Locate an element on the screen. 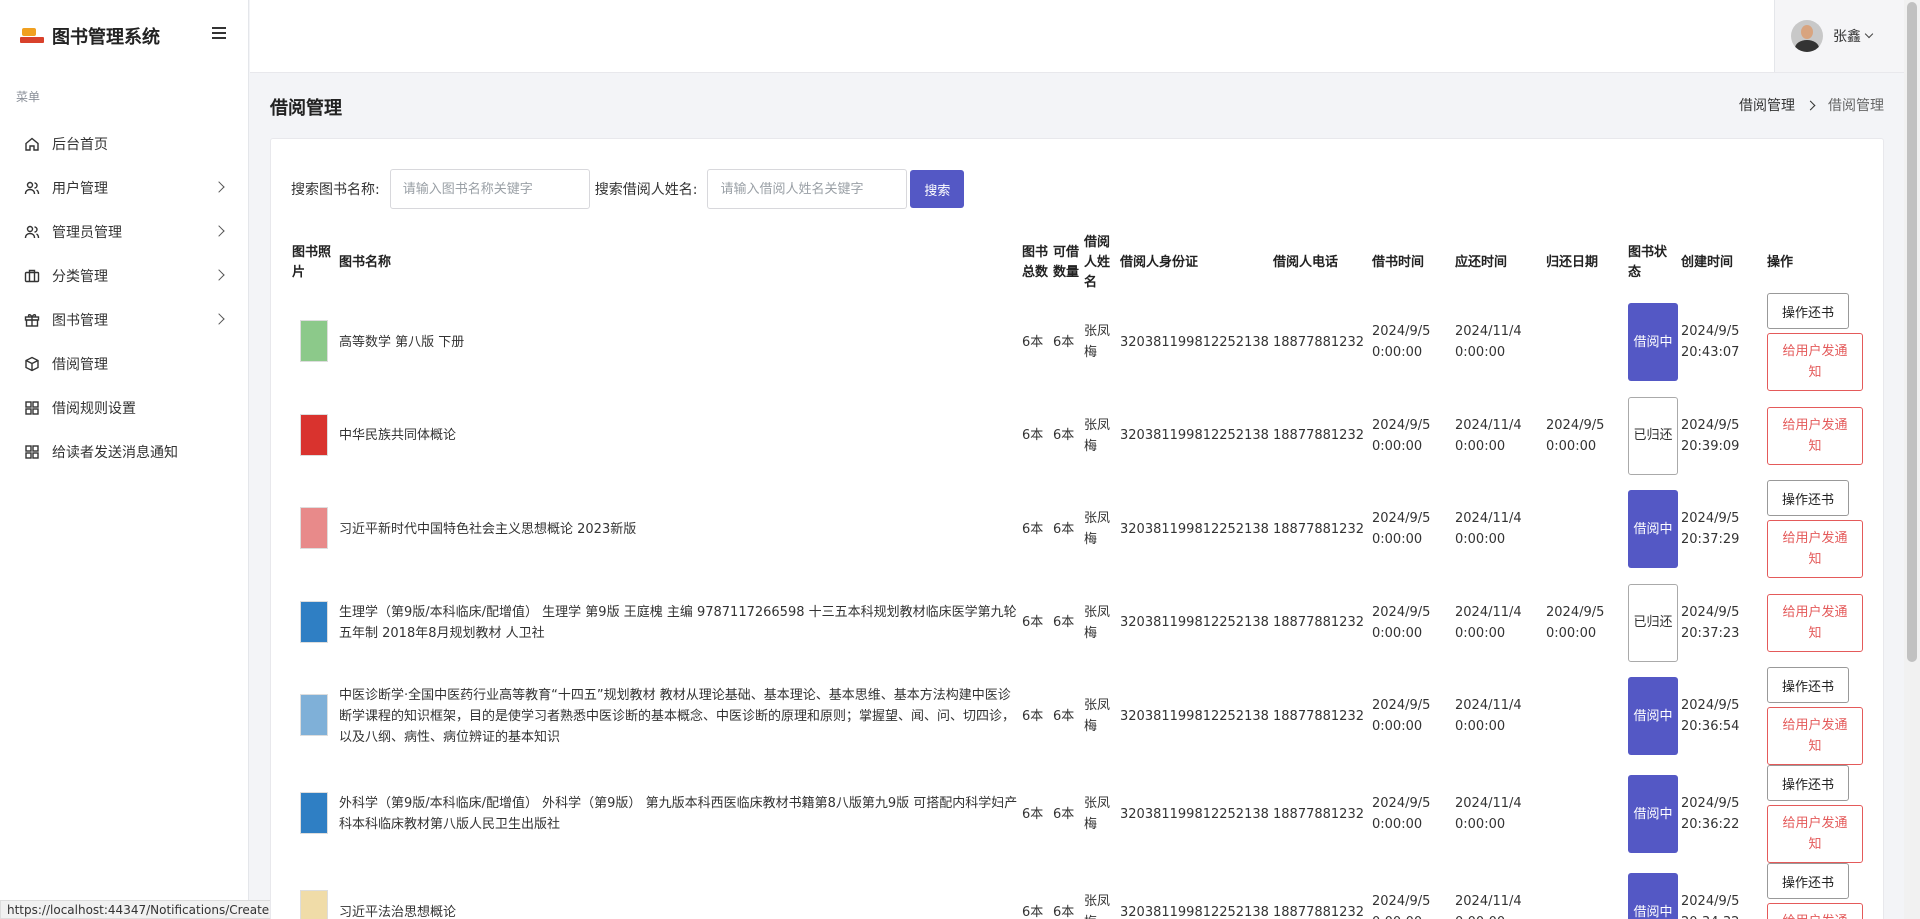 The height and width of the screenshot is (919, 1920). search-button: 搜索 is located at coordinates (937, 189).